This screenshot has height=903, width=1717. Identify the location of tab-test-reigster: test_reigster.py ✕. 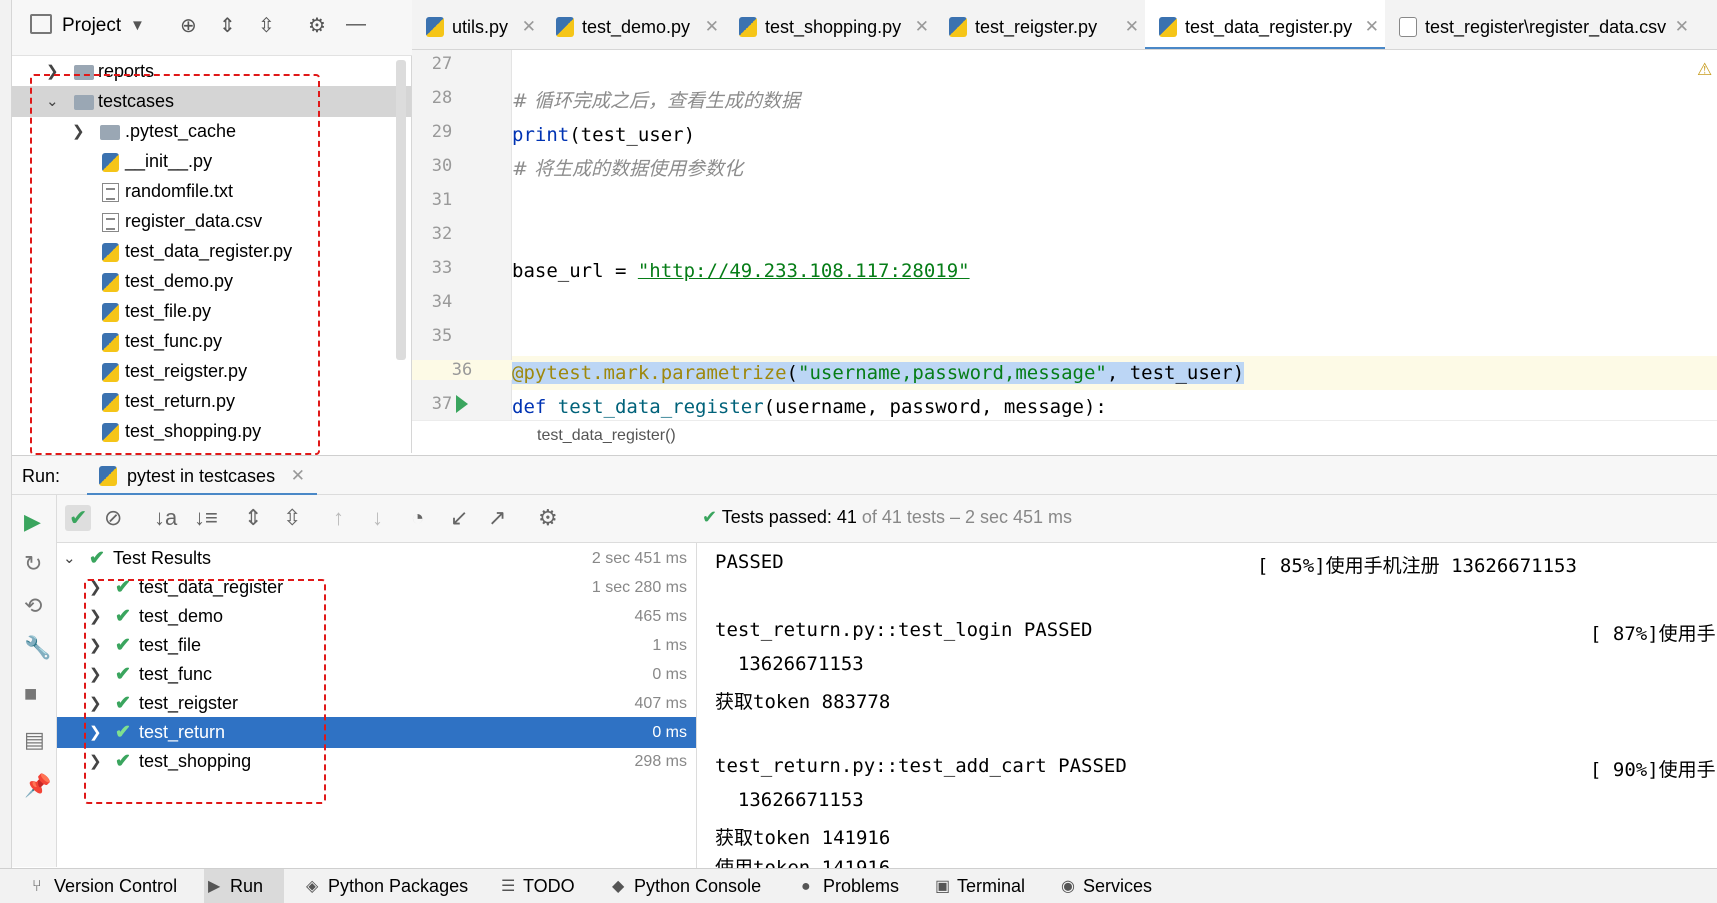
(1040, 24).